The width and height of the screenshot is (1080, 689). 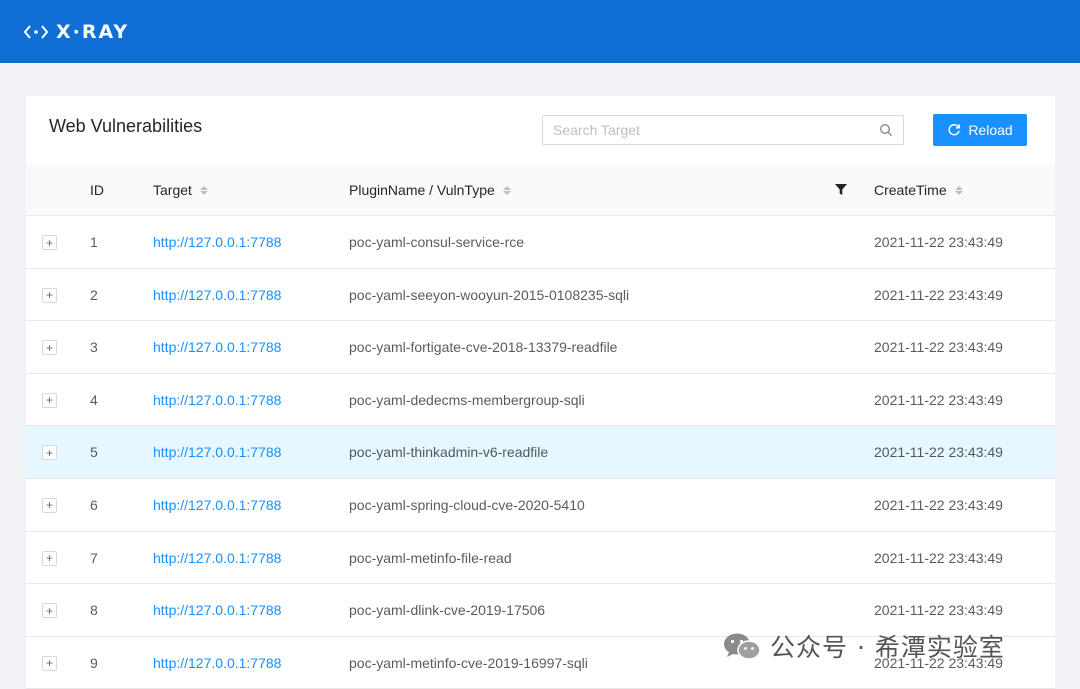 What do you see at coordinates (990, 130) in the screenshot?
I see `reload-label: Reload` at bounding box center [990, 130].